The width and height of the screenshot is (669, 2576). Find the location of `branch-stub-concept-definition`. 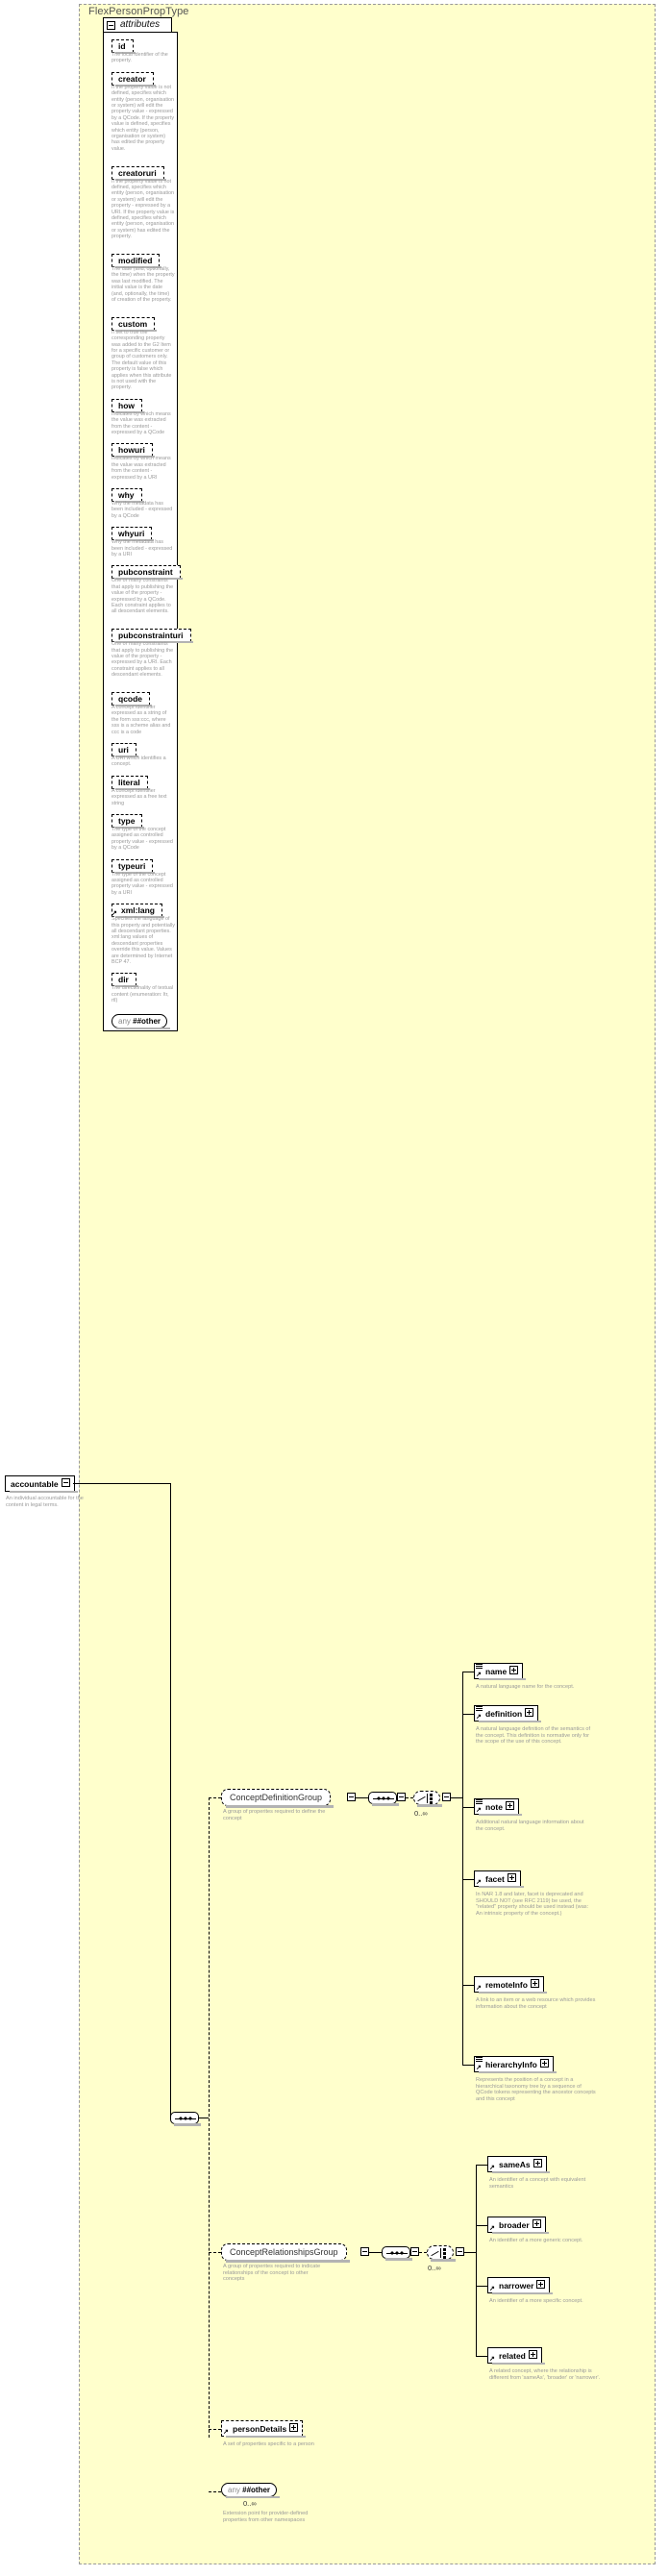

branch-stub-concept-definition is located at coordinates (215, 1798).